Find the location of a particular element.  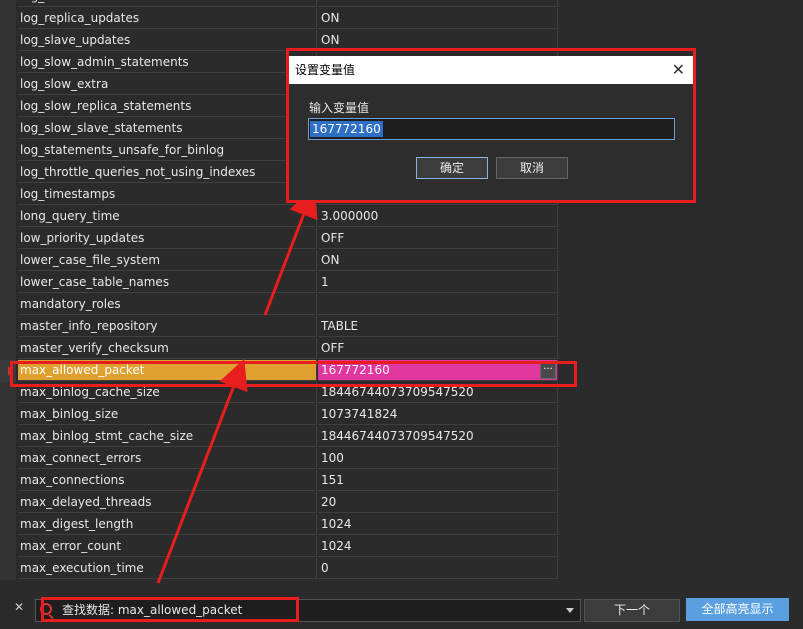

table-row: max_execution_time 0 is located at coordinates (279, 569).